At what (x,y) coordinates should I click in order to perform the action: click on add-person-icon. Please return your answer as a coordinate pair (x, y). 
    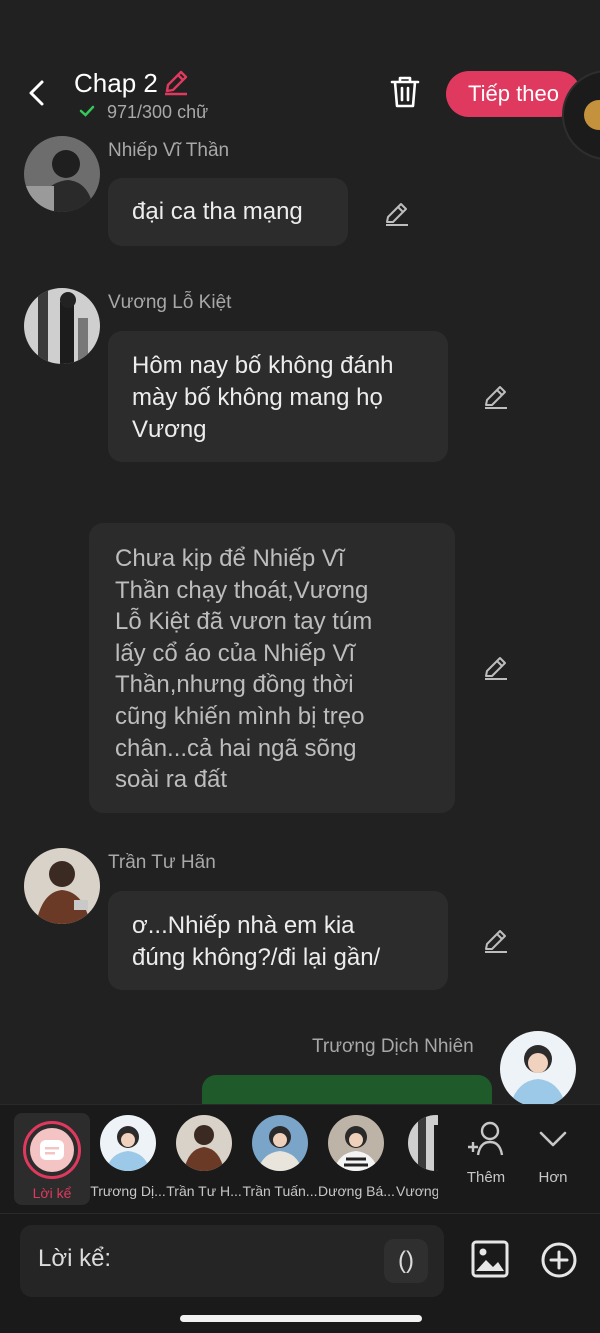
    Looking at the image, I should click on (486, 1138).